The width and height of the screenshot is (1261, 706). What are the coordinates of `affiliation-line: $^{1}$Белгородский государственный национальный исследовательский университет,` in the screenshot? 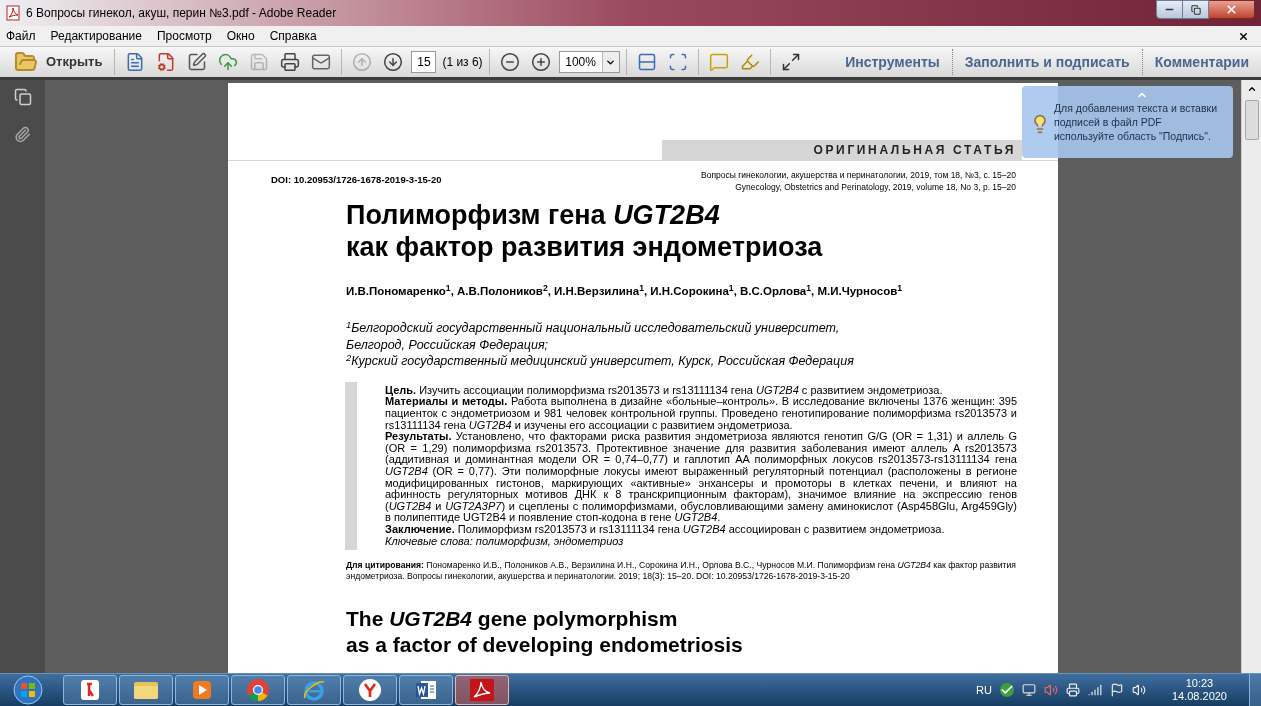 It's located at (593, 328).